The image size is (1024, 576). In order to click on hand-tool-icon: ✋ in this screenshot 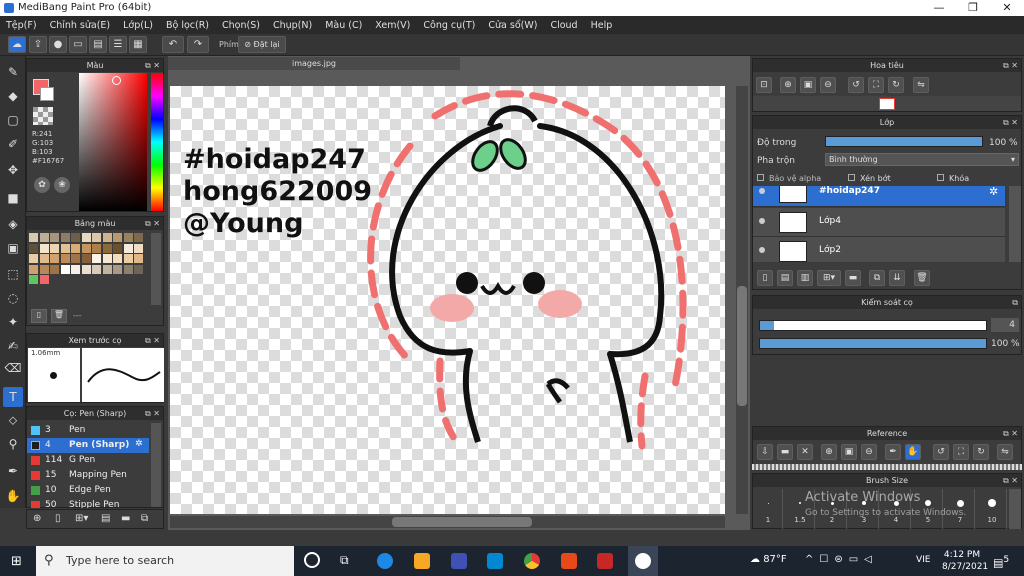, I will do `click(13, 496)`.